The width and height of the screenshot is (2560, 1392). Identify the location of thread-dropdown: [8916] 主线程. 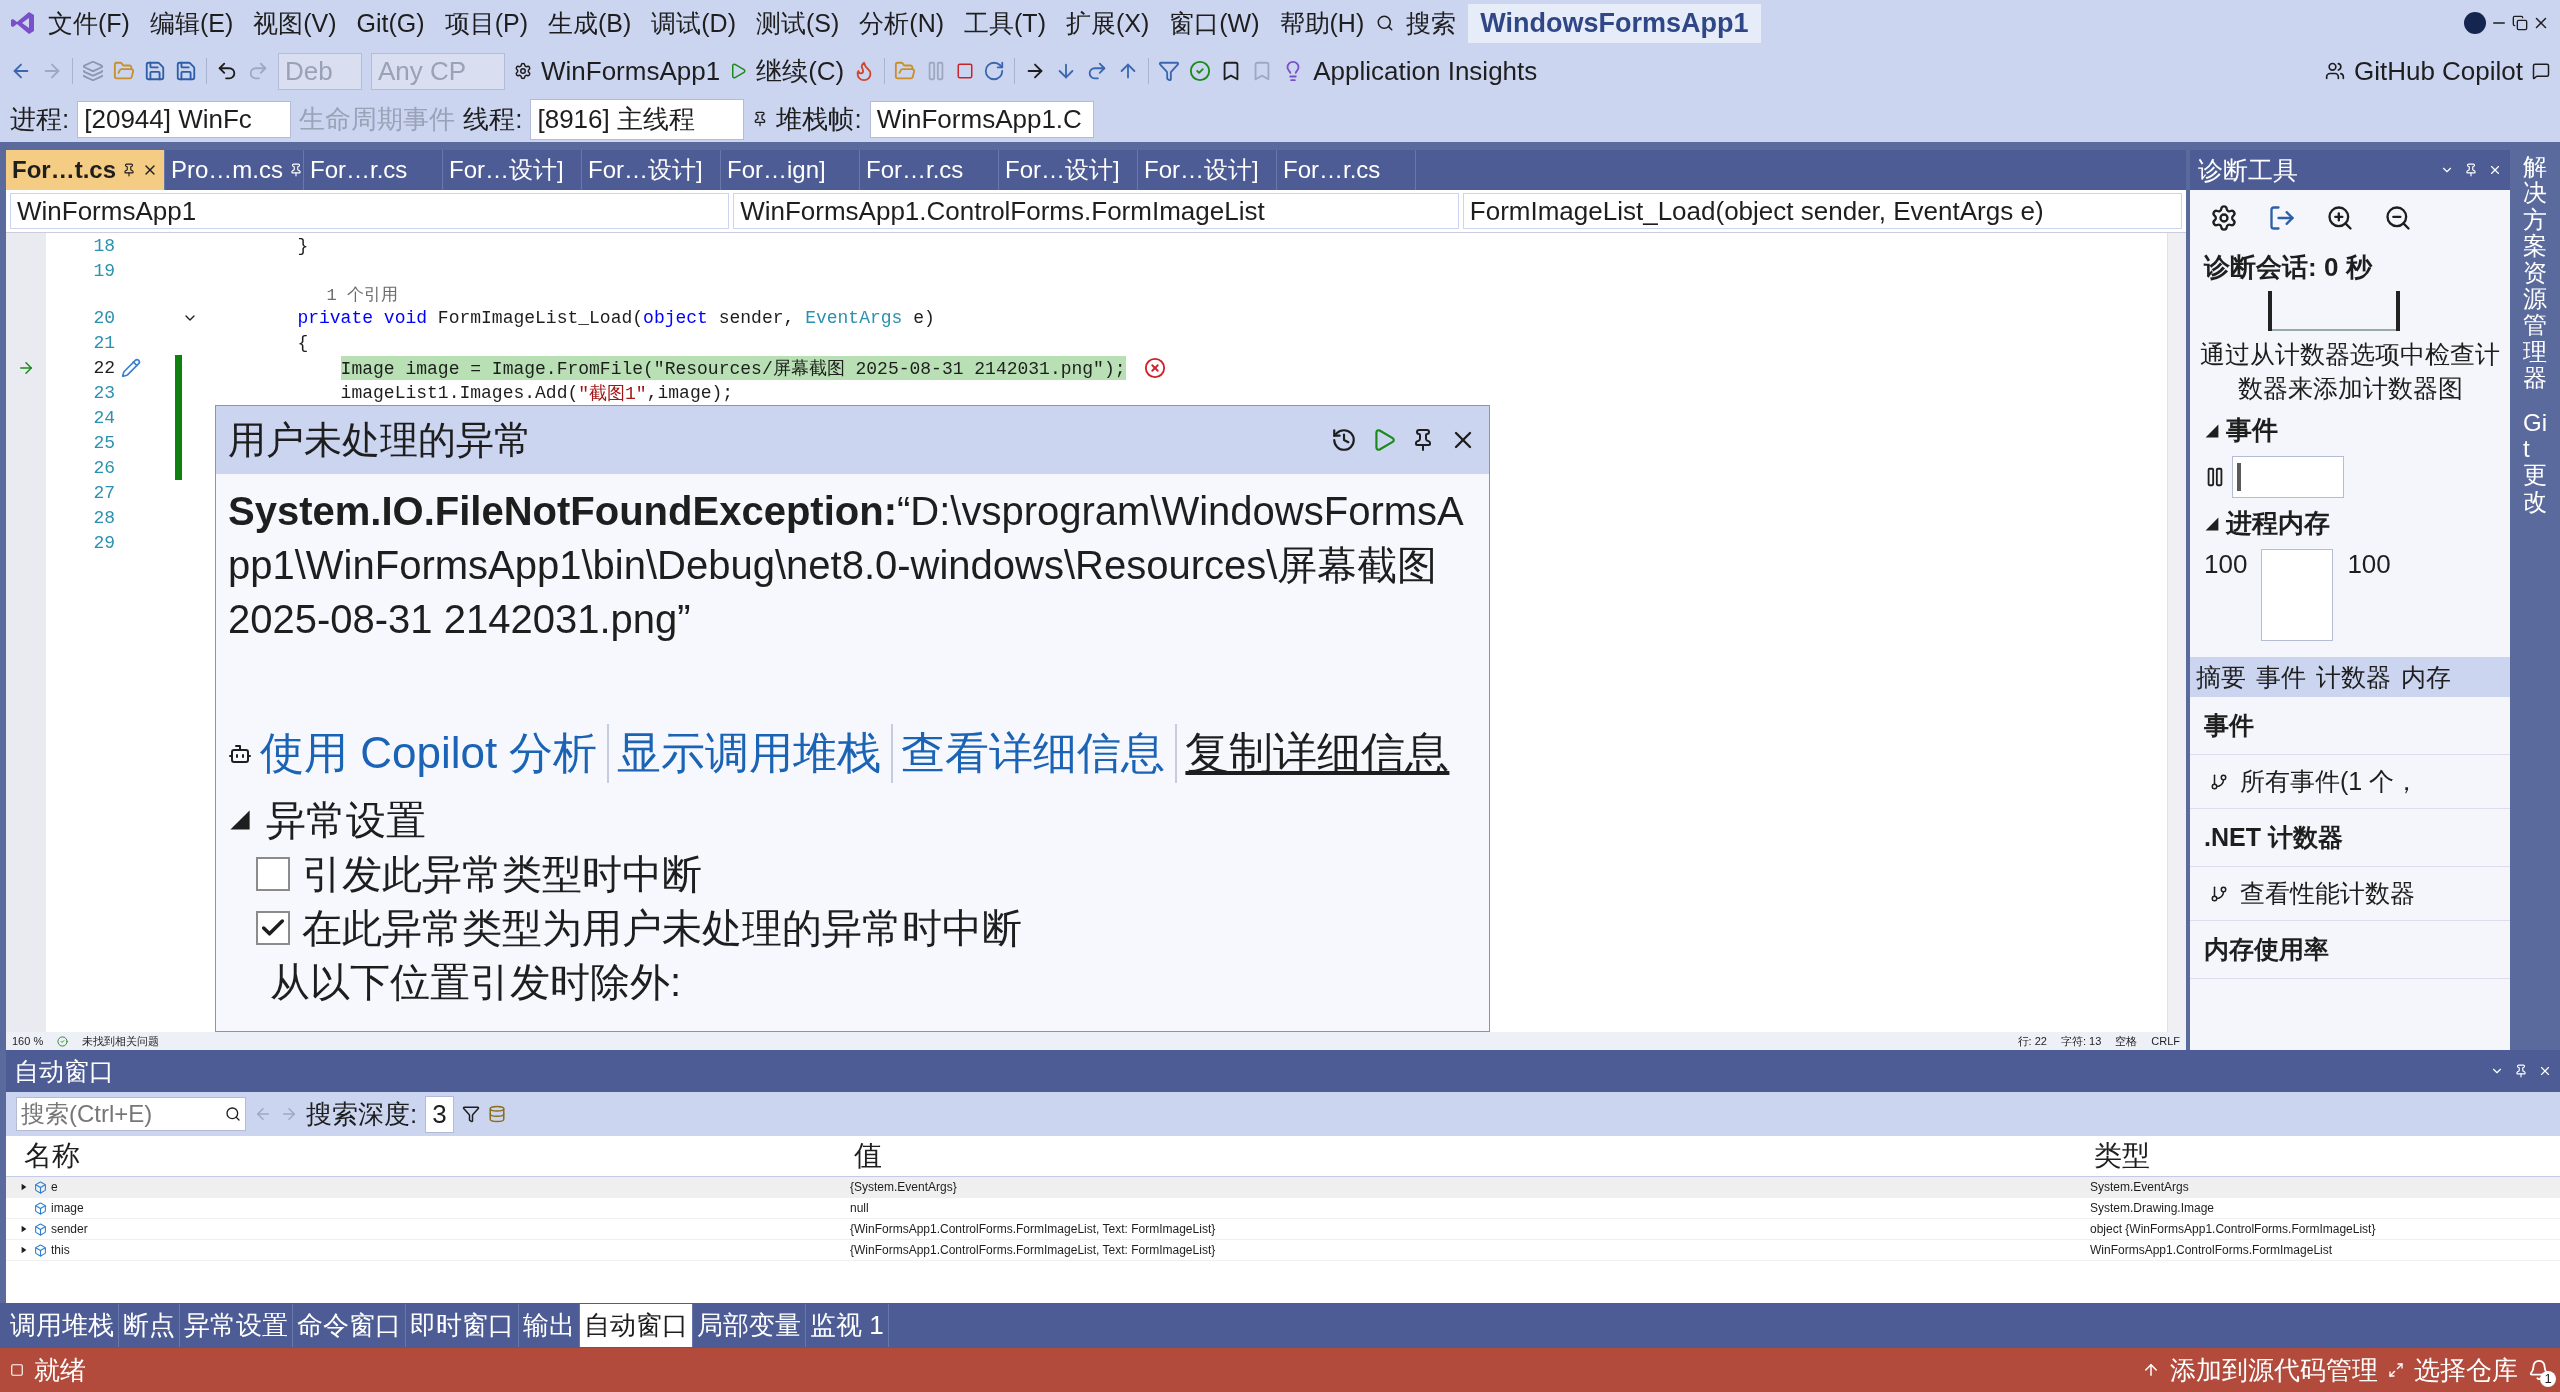
(637, 119).